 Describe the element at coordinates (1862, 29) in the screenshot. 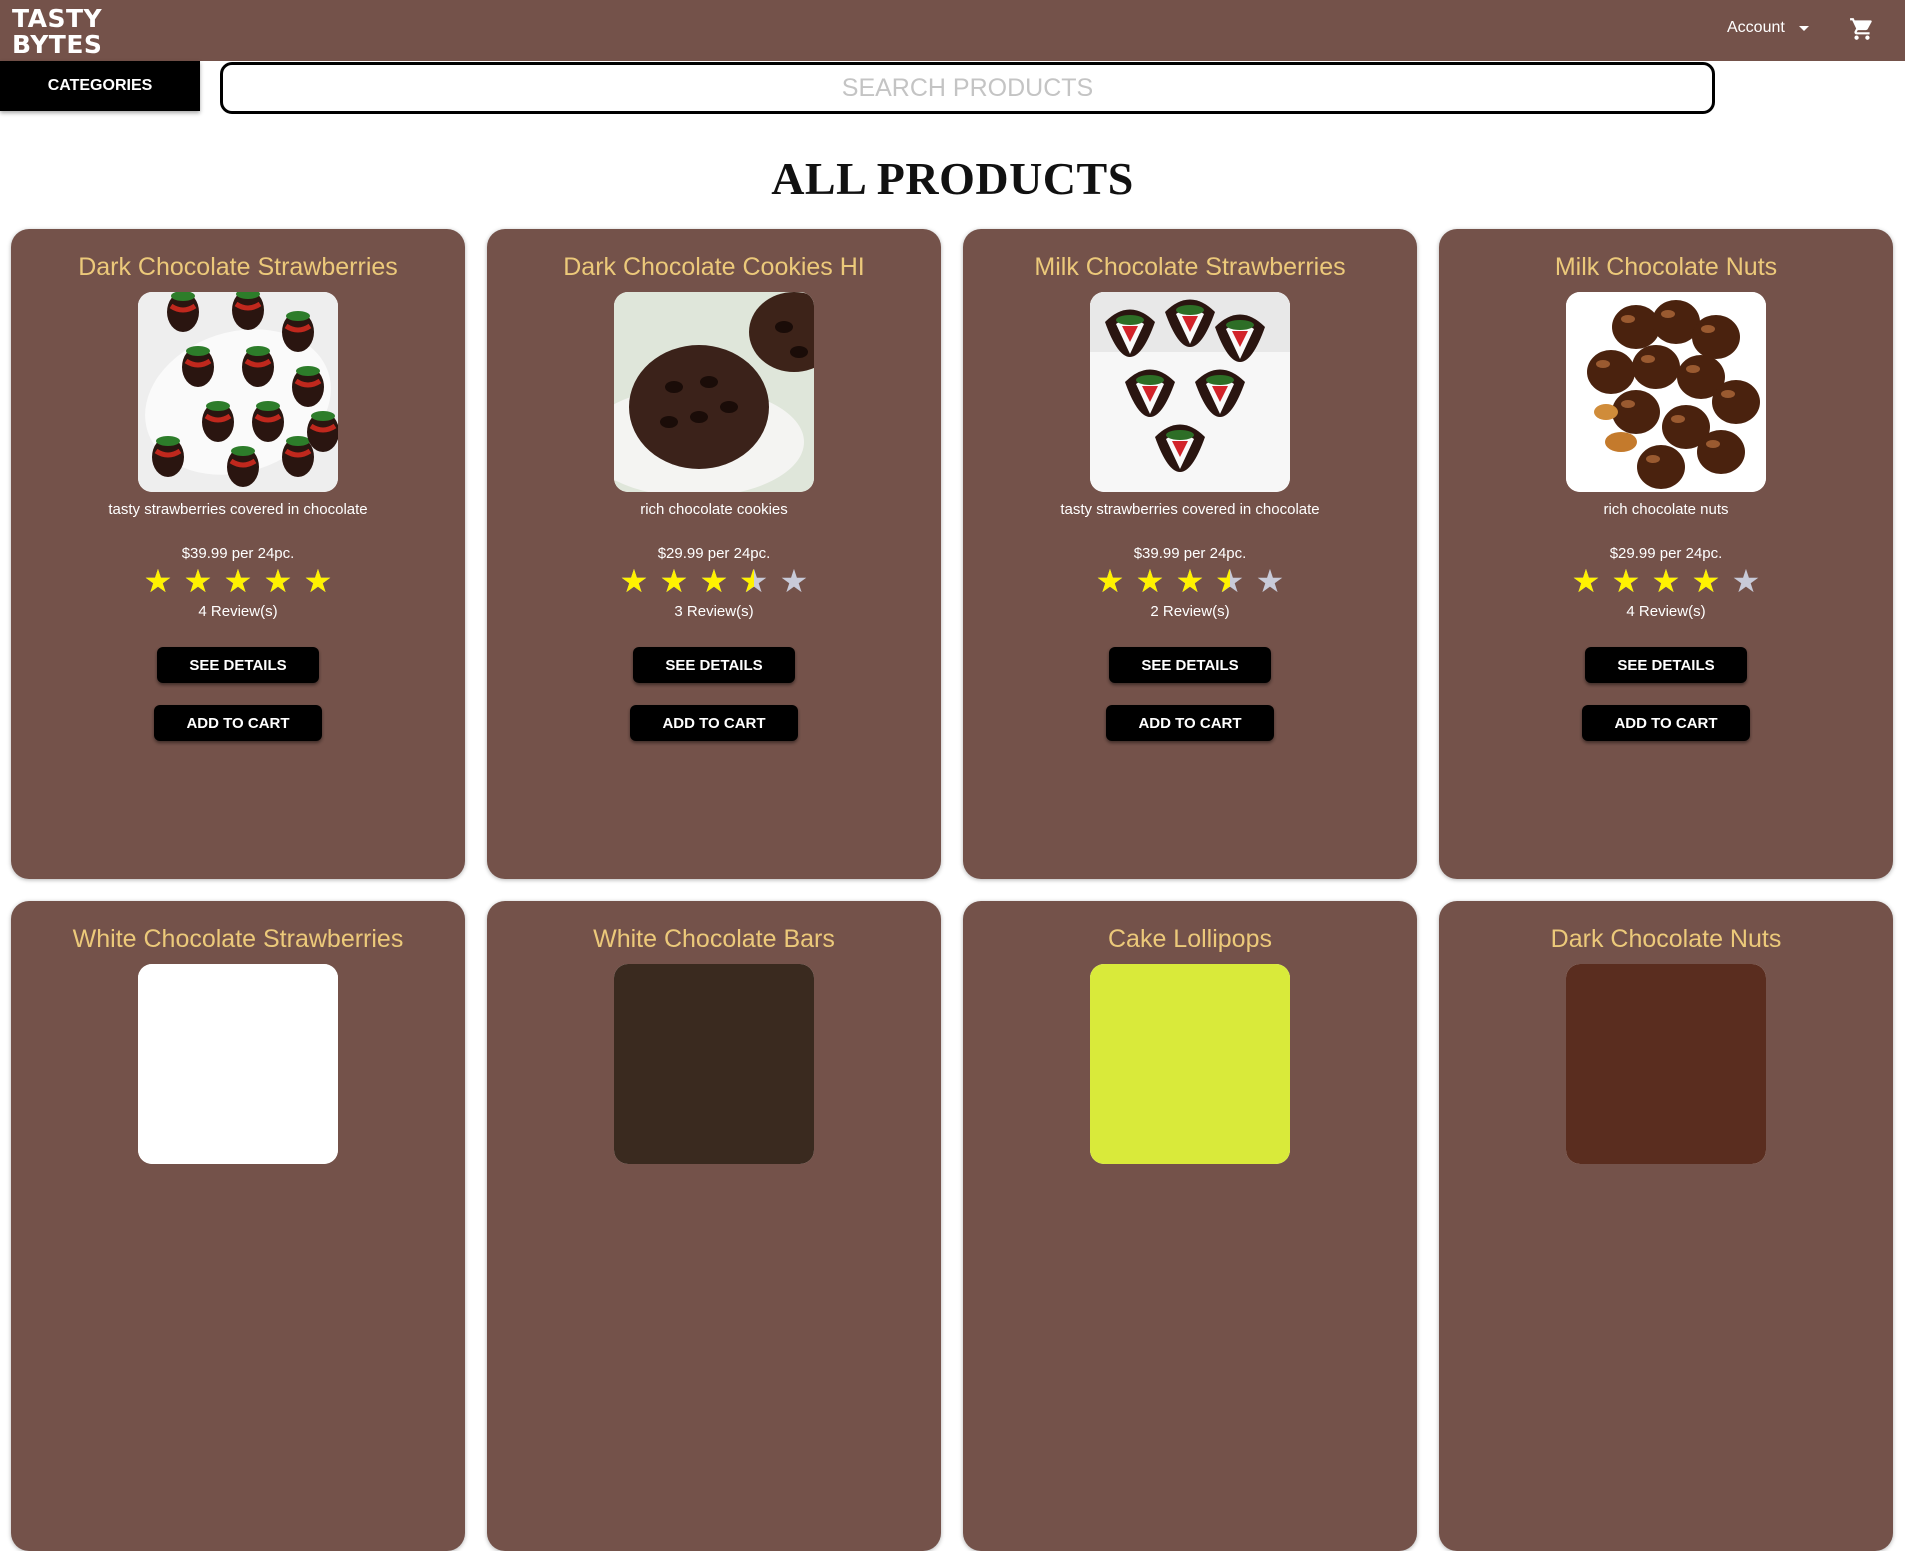

I see `shopping-cart-icon` at that location.